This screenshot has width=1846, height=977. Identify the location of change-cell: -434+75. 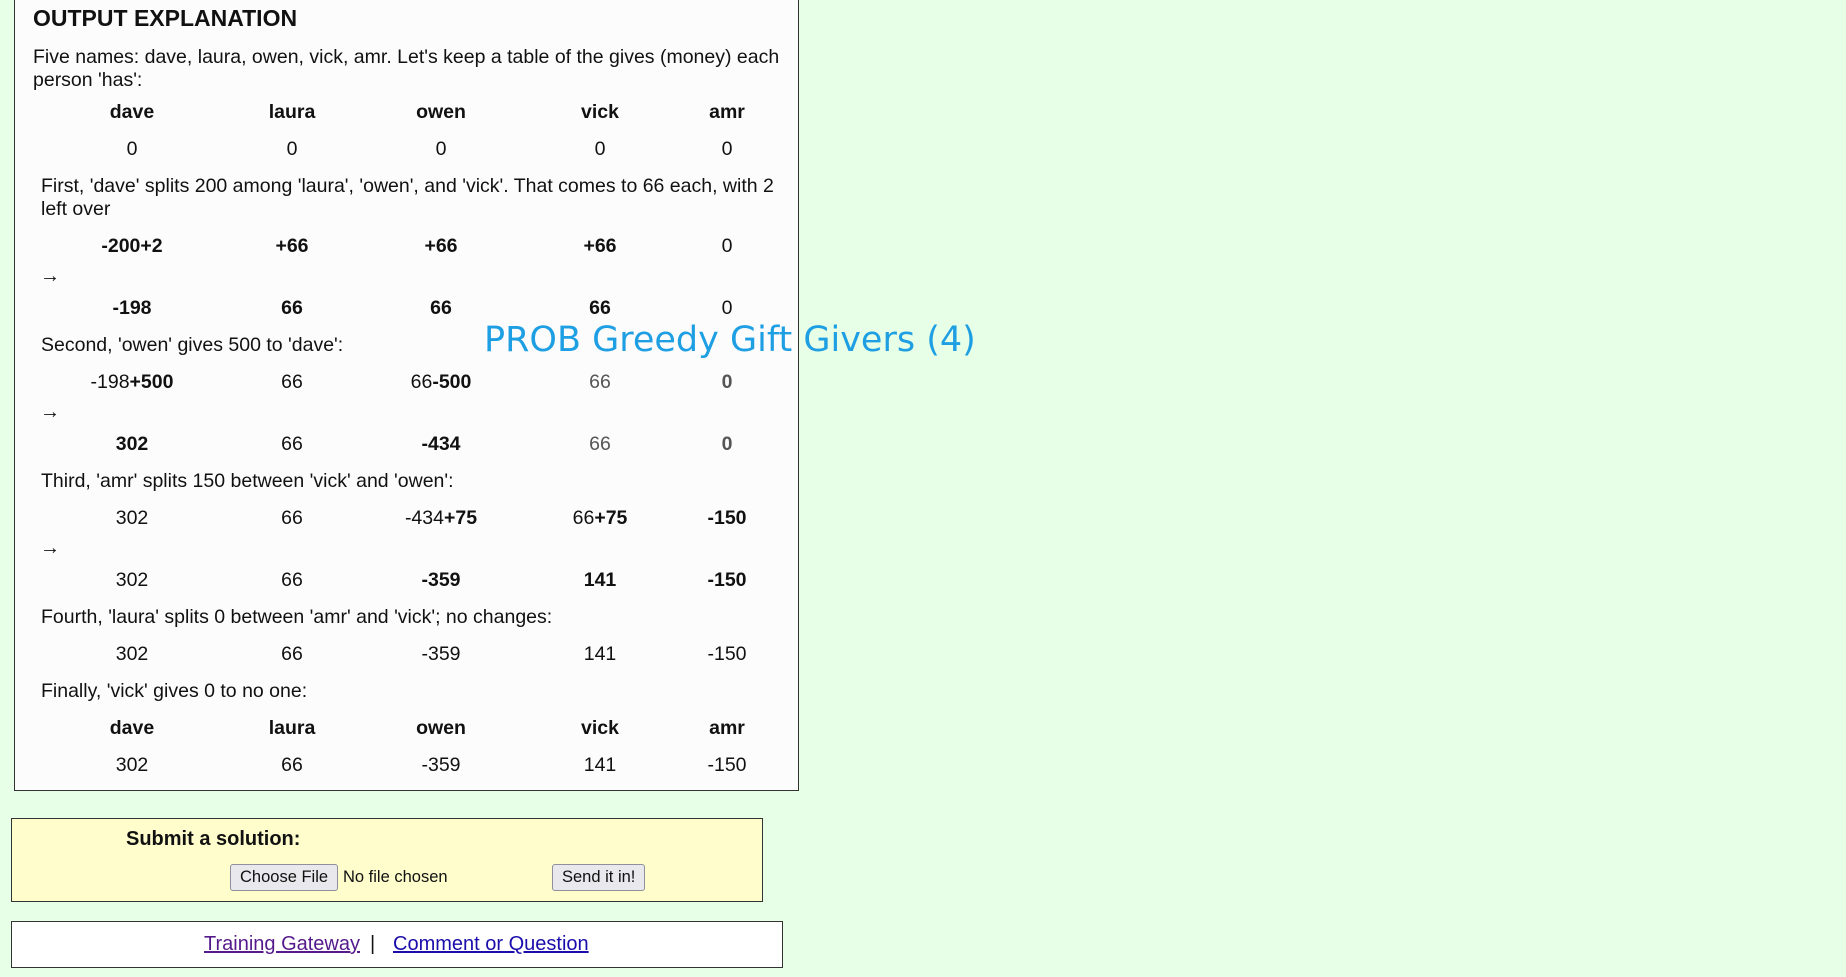
(441, 518).